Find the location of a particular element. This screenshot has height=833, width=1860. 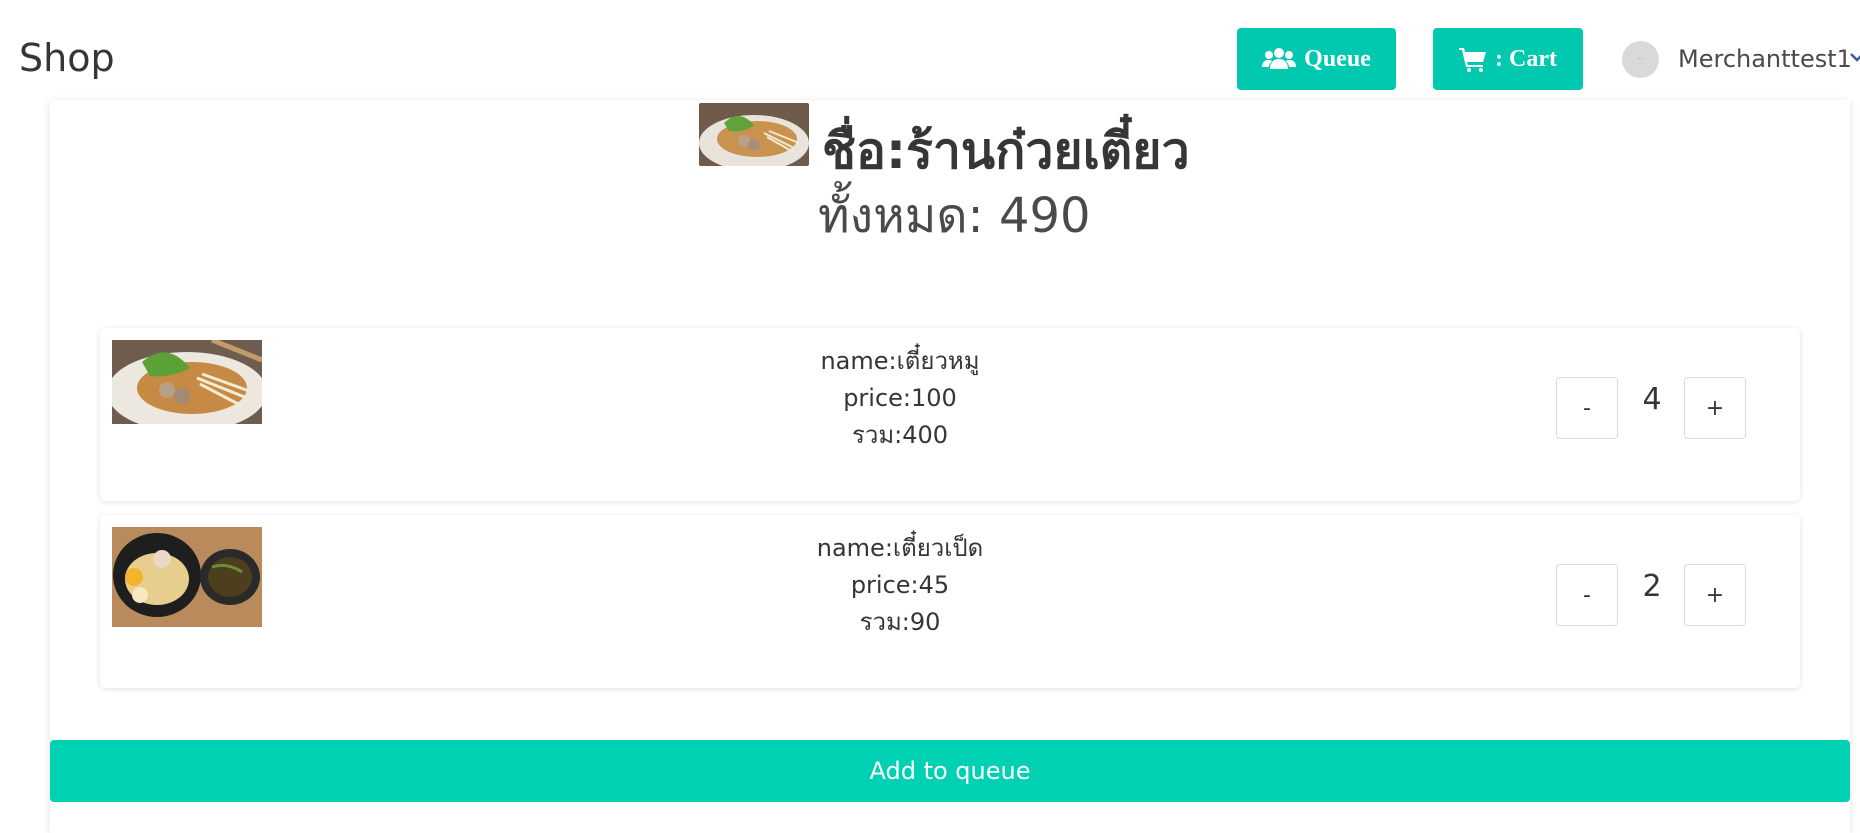

username: Merchanttest1 is located at coordinates (1765, 59).